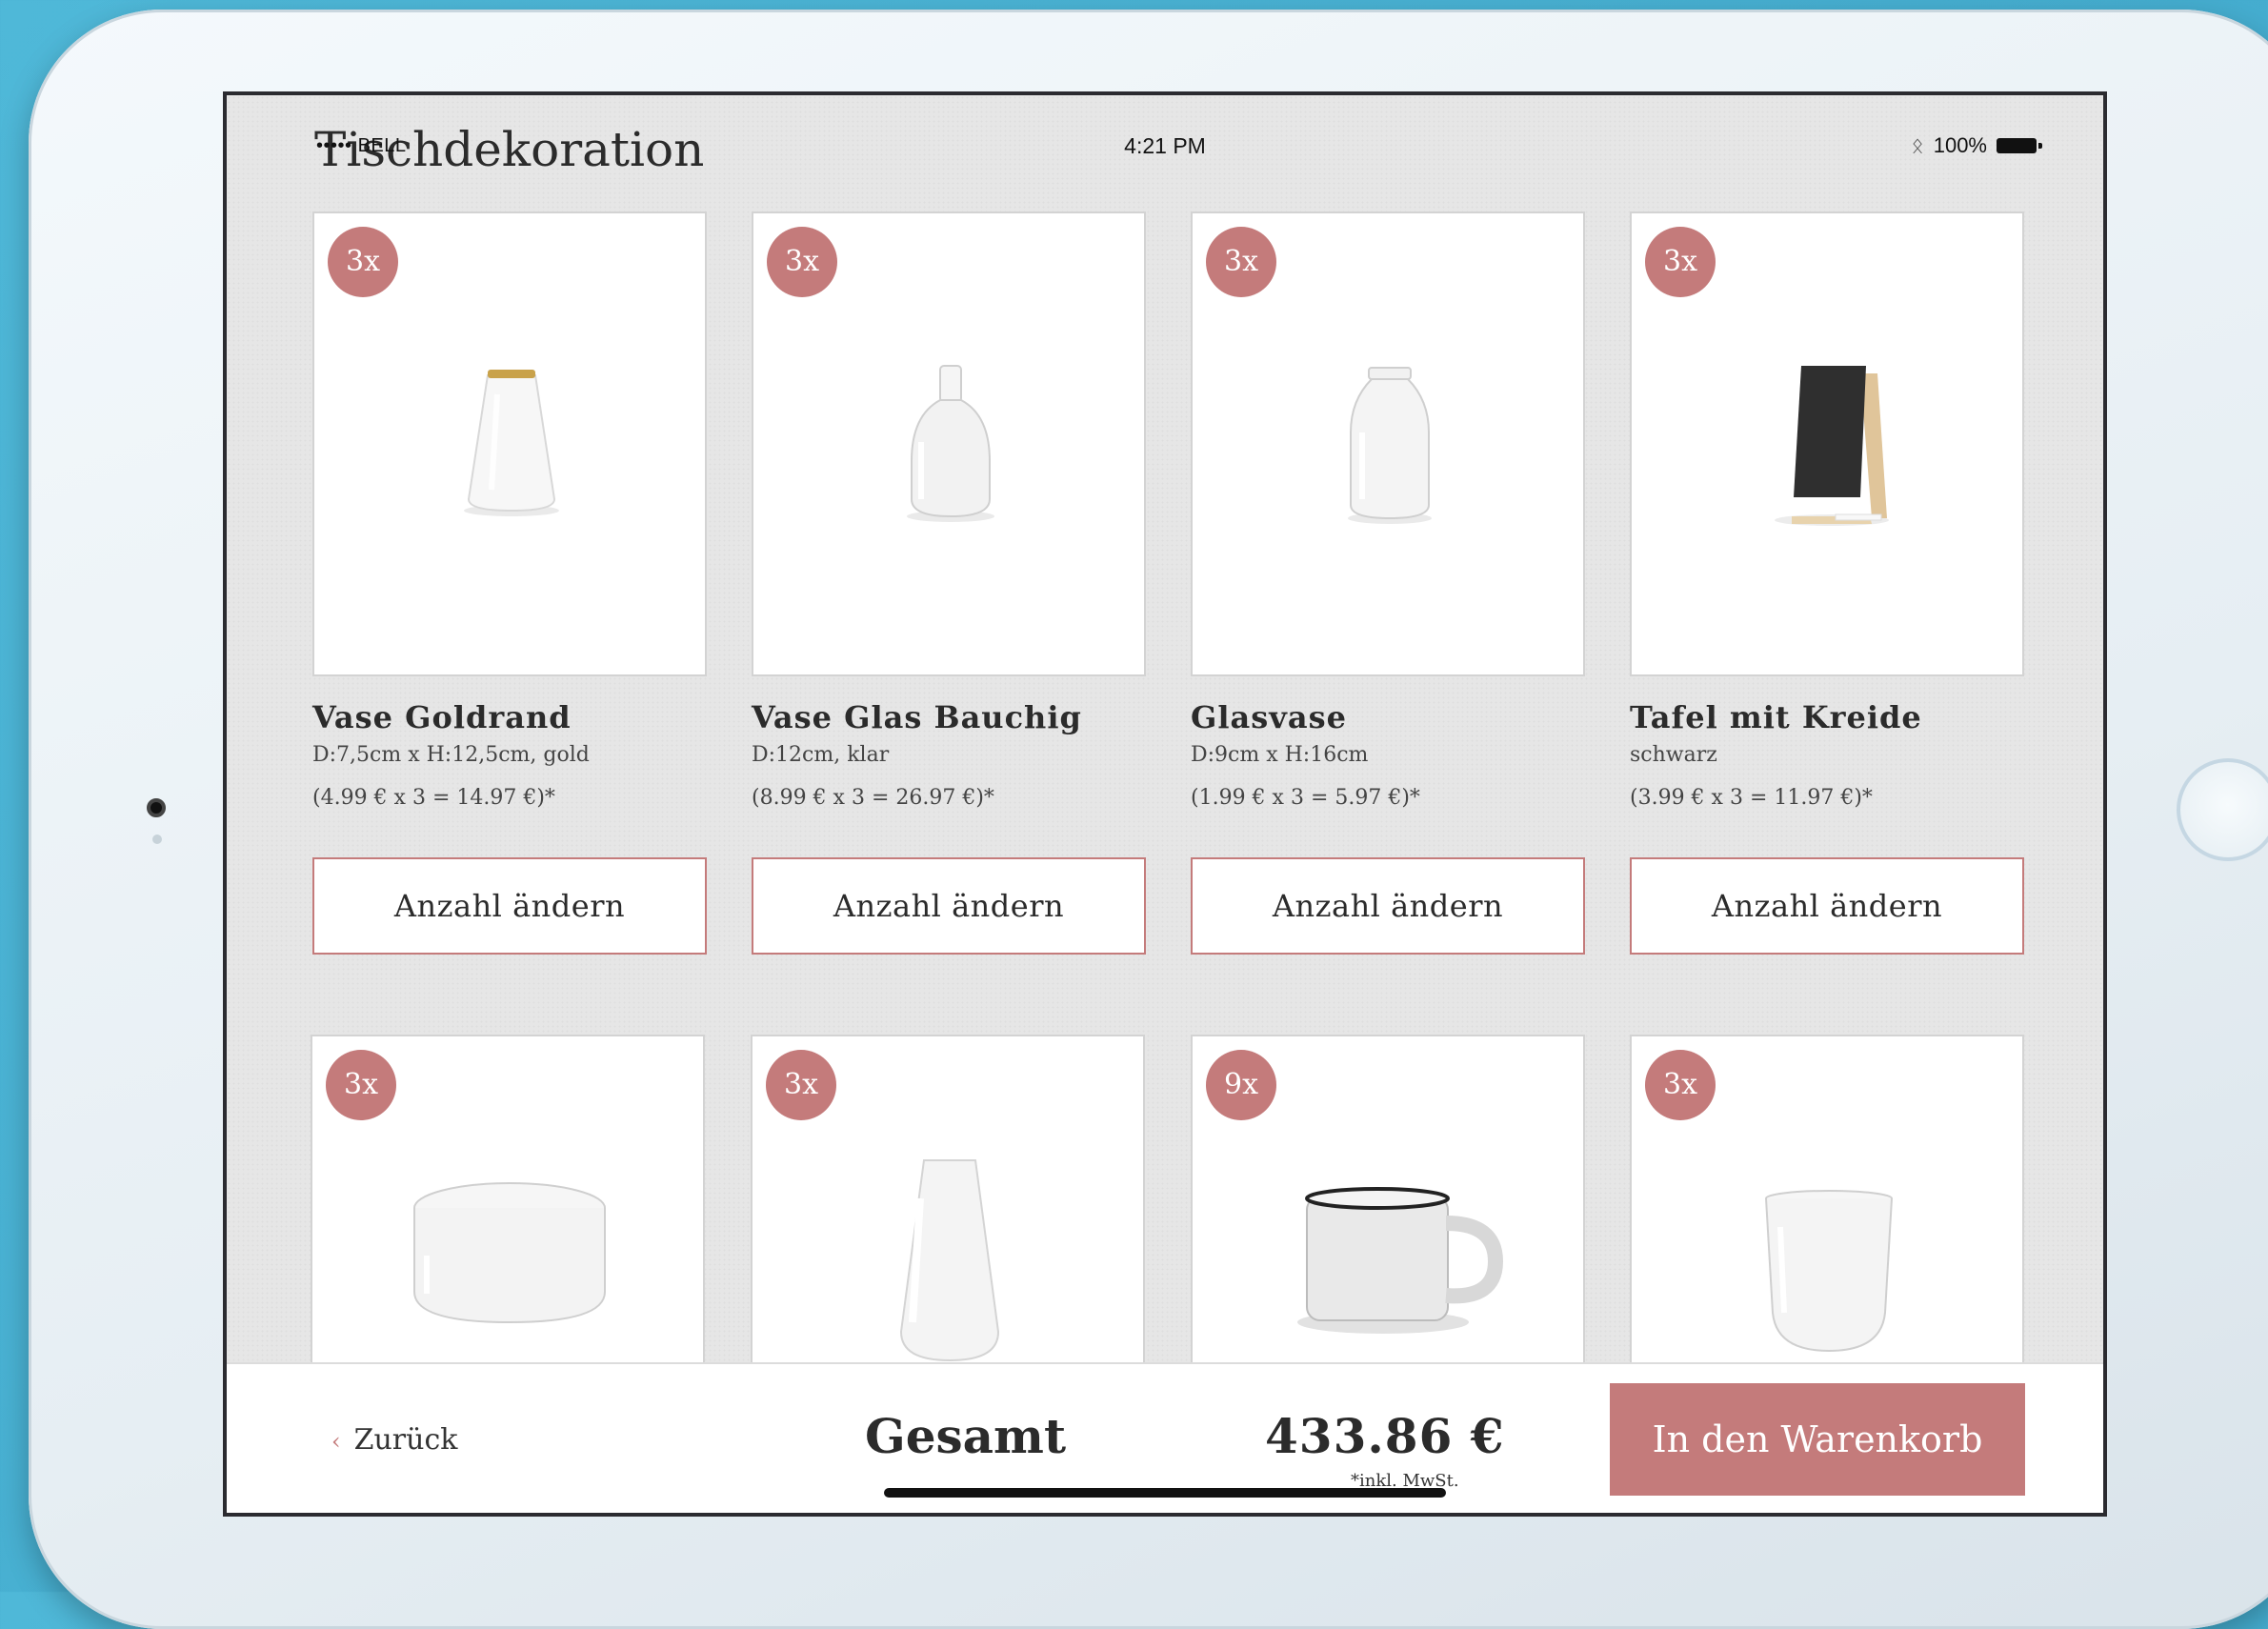 Image resolution: width=2268 pixels, height=1629 pixels. Describe the element at coordinates (966, 1436) in the screenshot. I see `total-label: Gesamt` at that location.